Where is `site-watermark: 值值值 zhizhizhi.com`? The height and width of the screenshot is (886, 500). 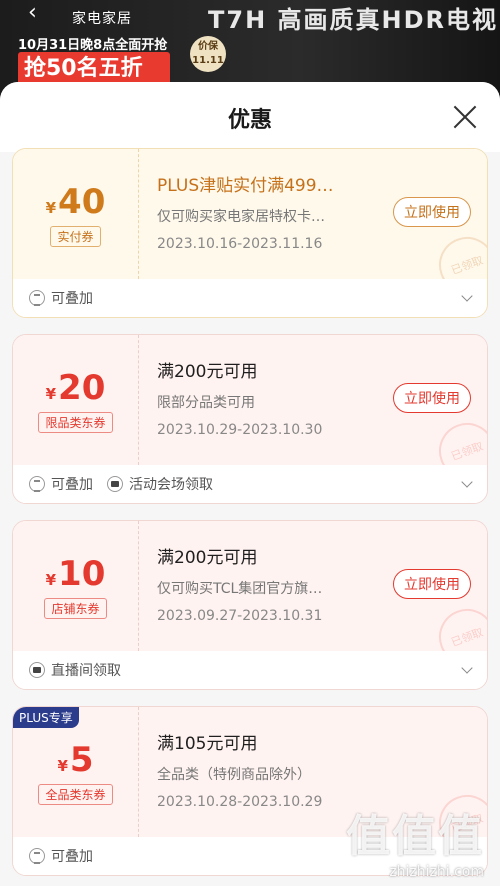 site-watermark: 值值值 zhizhizhi.com is located at coordinates (415, 840).